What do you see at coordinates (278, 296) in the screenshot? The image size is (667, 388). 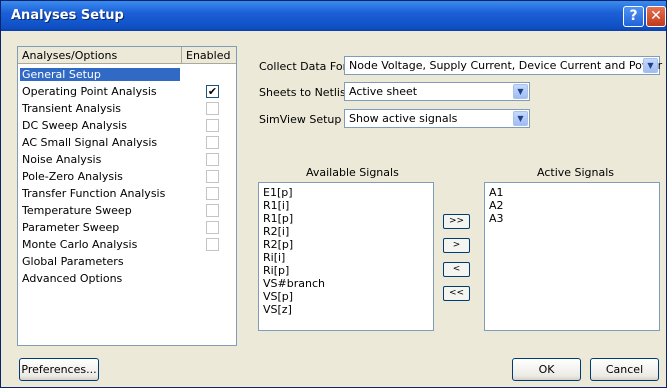 I see `signal-item: VS[p]` at bounding box center [278, 296].